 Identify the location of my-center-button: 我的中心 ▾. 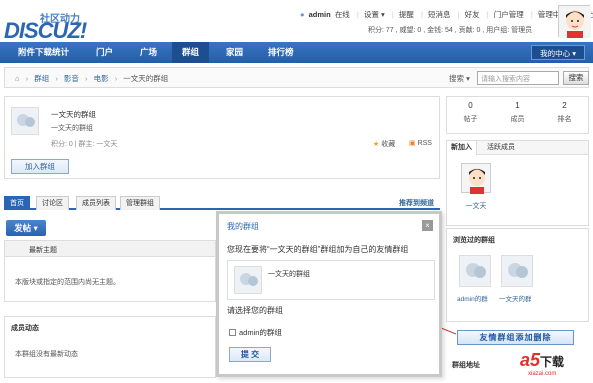
(558, 52).